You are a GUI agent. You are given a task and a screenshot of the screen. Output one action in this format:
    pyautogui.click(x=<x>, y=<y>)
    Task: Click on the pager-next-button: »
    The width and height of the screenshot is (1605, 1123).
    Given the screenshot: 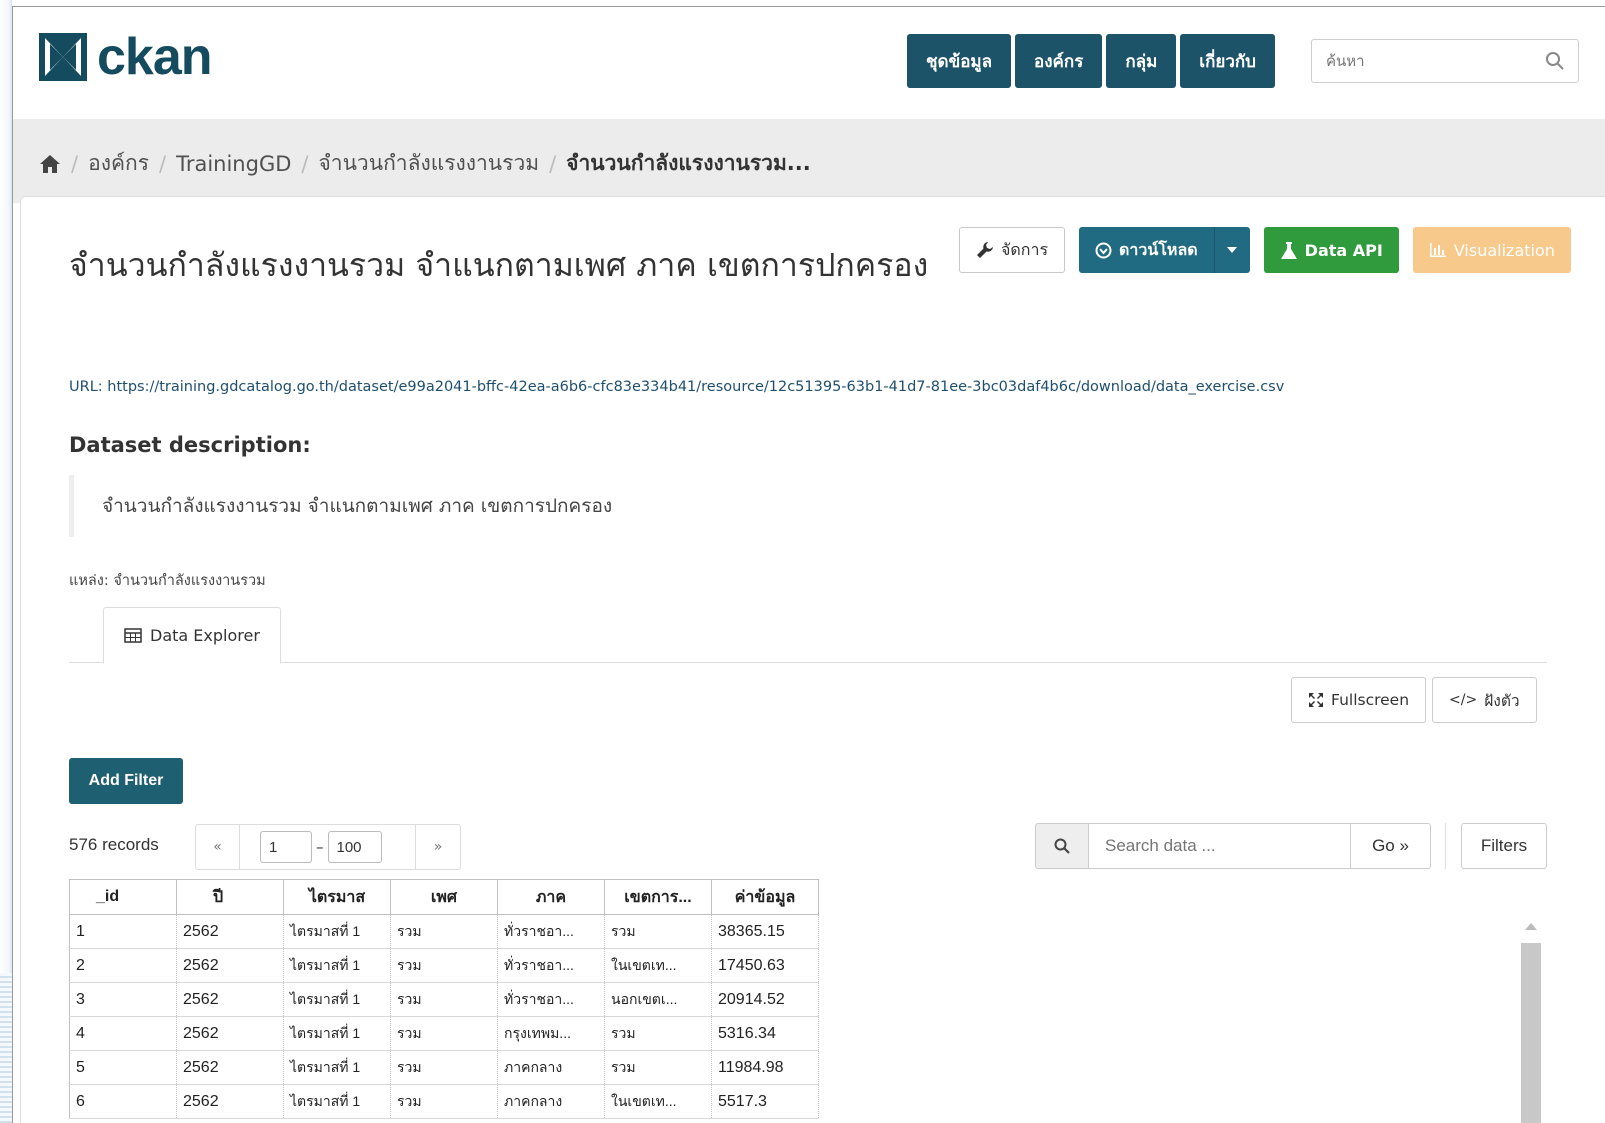 What is the action you would take?
    pyautogui.click(x=438, y=847)
    